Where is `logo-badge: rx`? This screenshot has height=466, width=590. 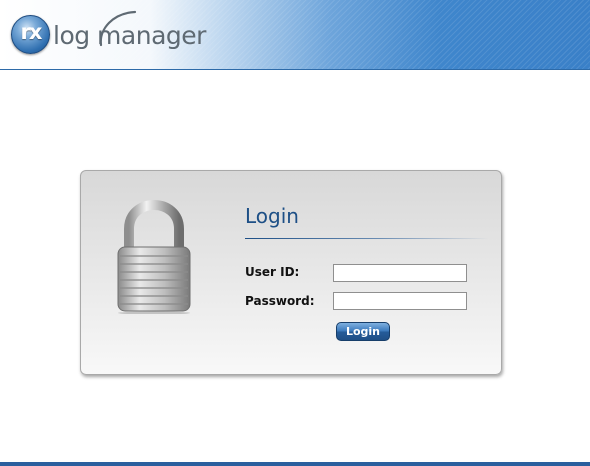 logo-badge: rx is located at coordinates (30, 34).